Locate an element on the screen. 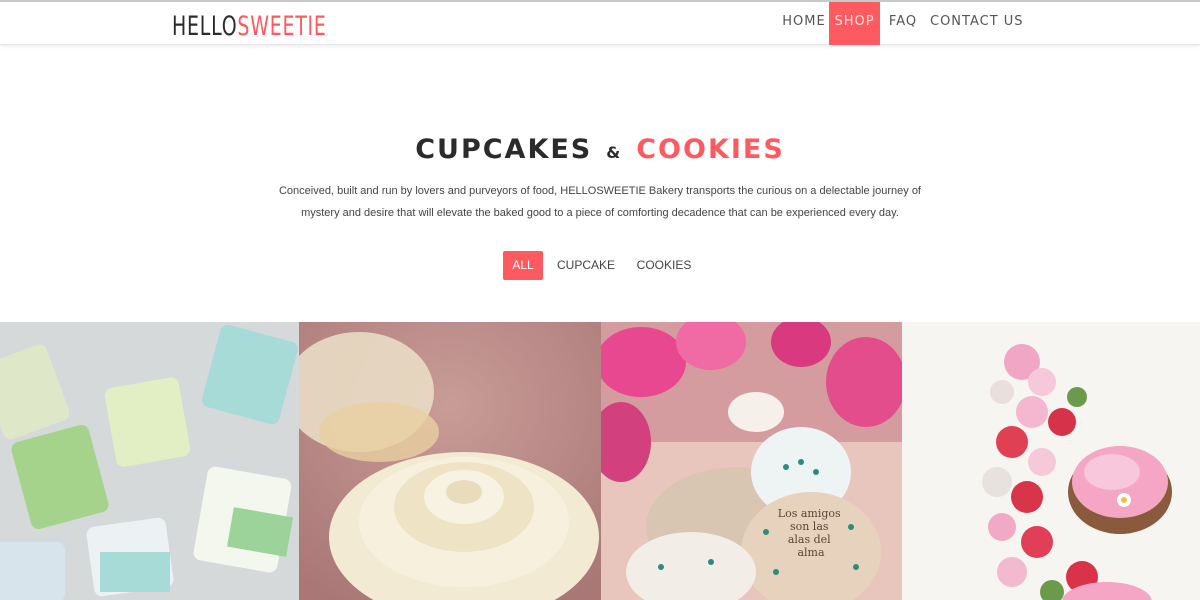 The image size is (1200, 600). flower-cookies-image: Los amigos son las alas del alma is located at coordinates (751, 461).